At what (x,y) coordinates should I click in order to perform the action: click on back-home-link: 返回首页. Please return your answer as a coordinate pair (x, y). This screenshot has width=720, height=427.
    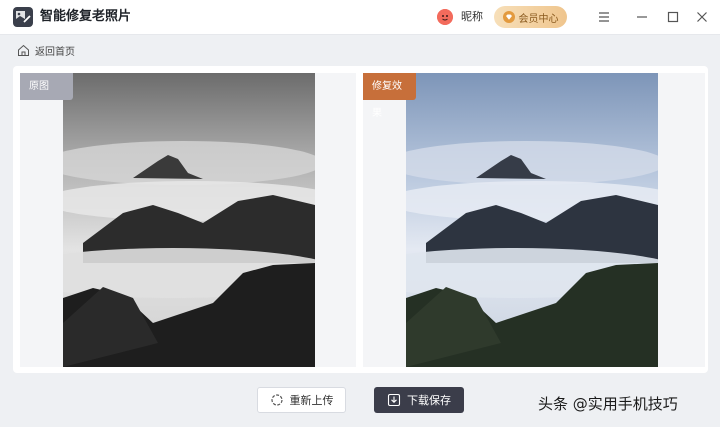
    Looking at the image, I should click on (46, 50).